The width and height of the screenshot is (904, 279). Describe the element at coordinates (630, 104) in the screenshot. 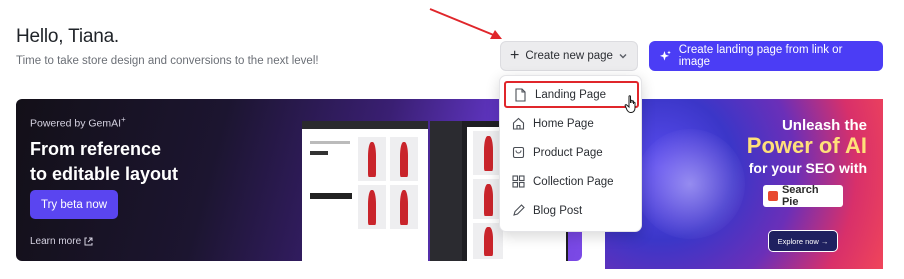

I see `hand-cursor-icon` at that location.